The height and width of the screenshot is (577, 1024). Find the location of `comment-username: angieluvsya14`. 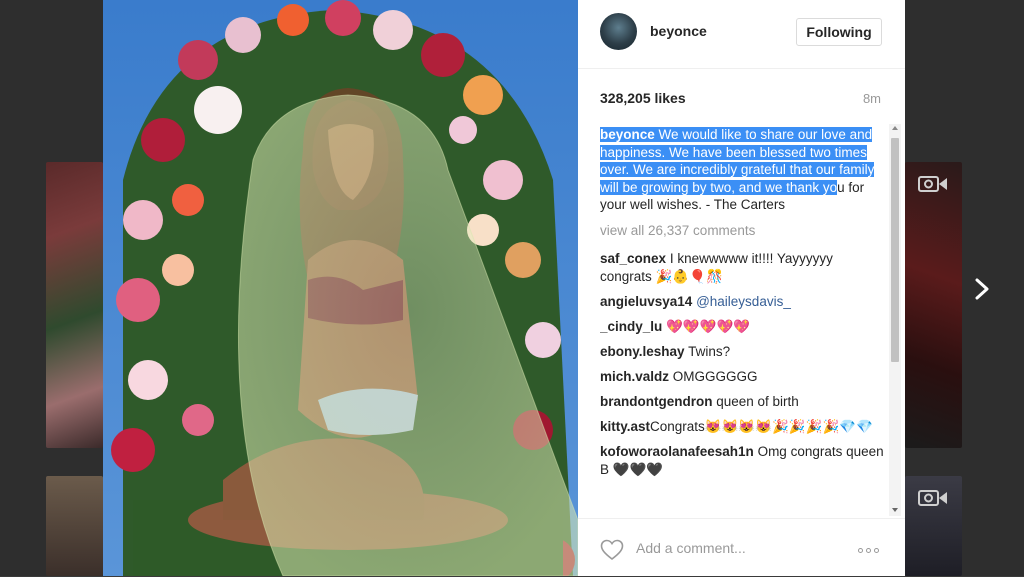

comment-username: angieluvsya14 is located at coordinates (646, 301).